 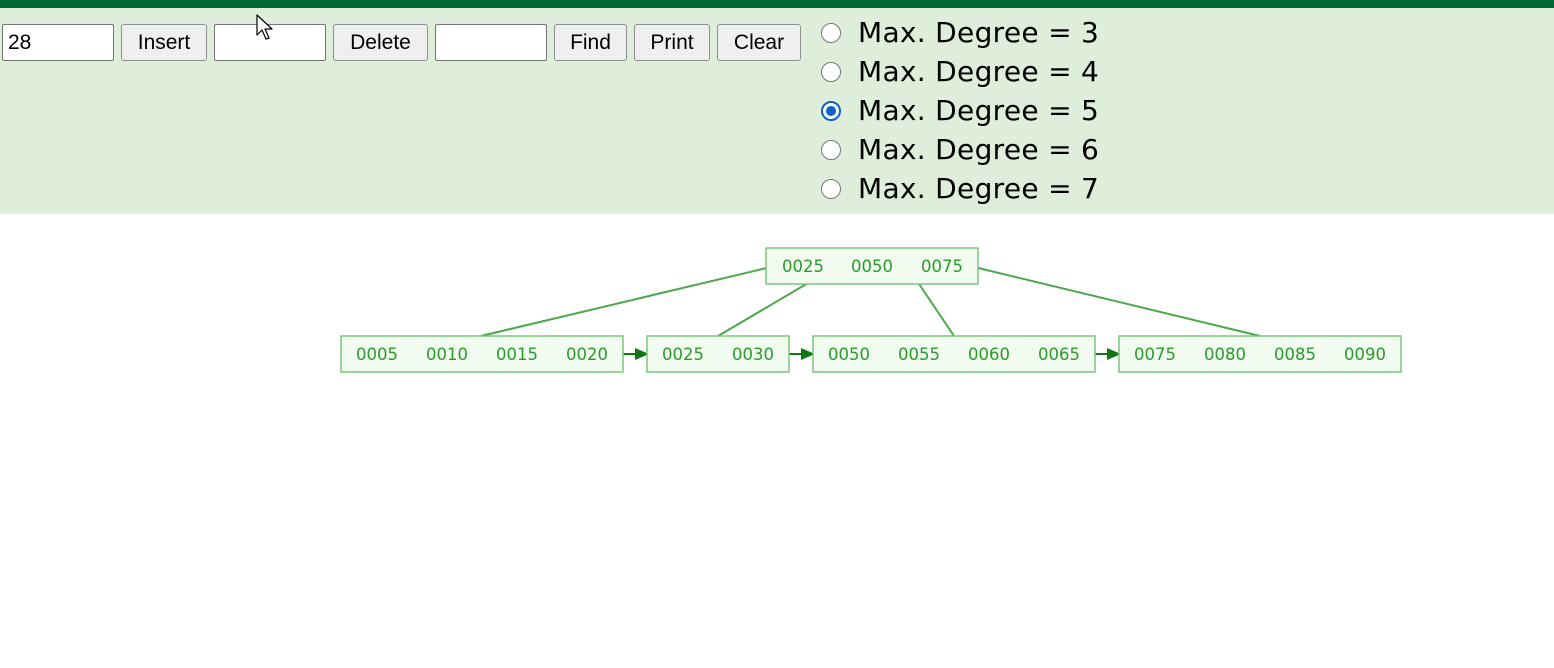 I want to click on max-degree-option-3: Max. Degree = 3, so click(x=980, y=35).